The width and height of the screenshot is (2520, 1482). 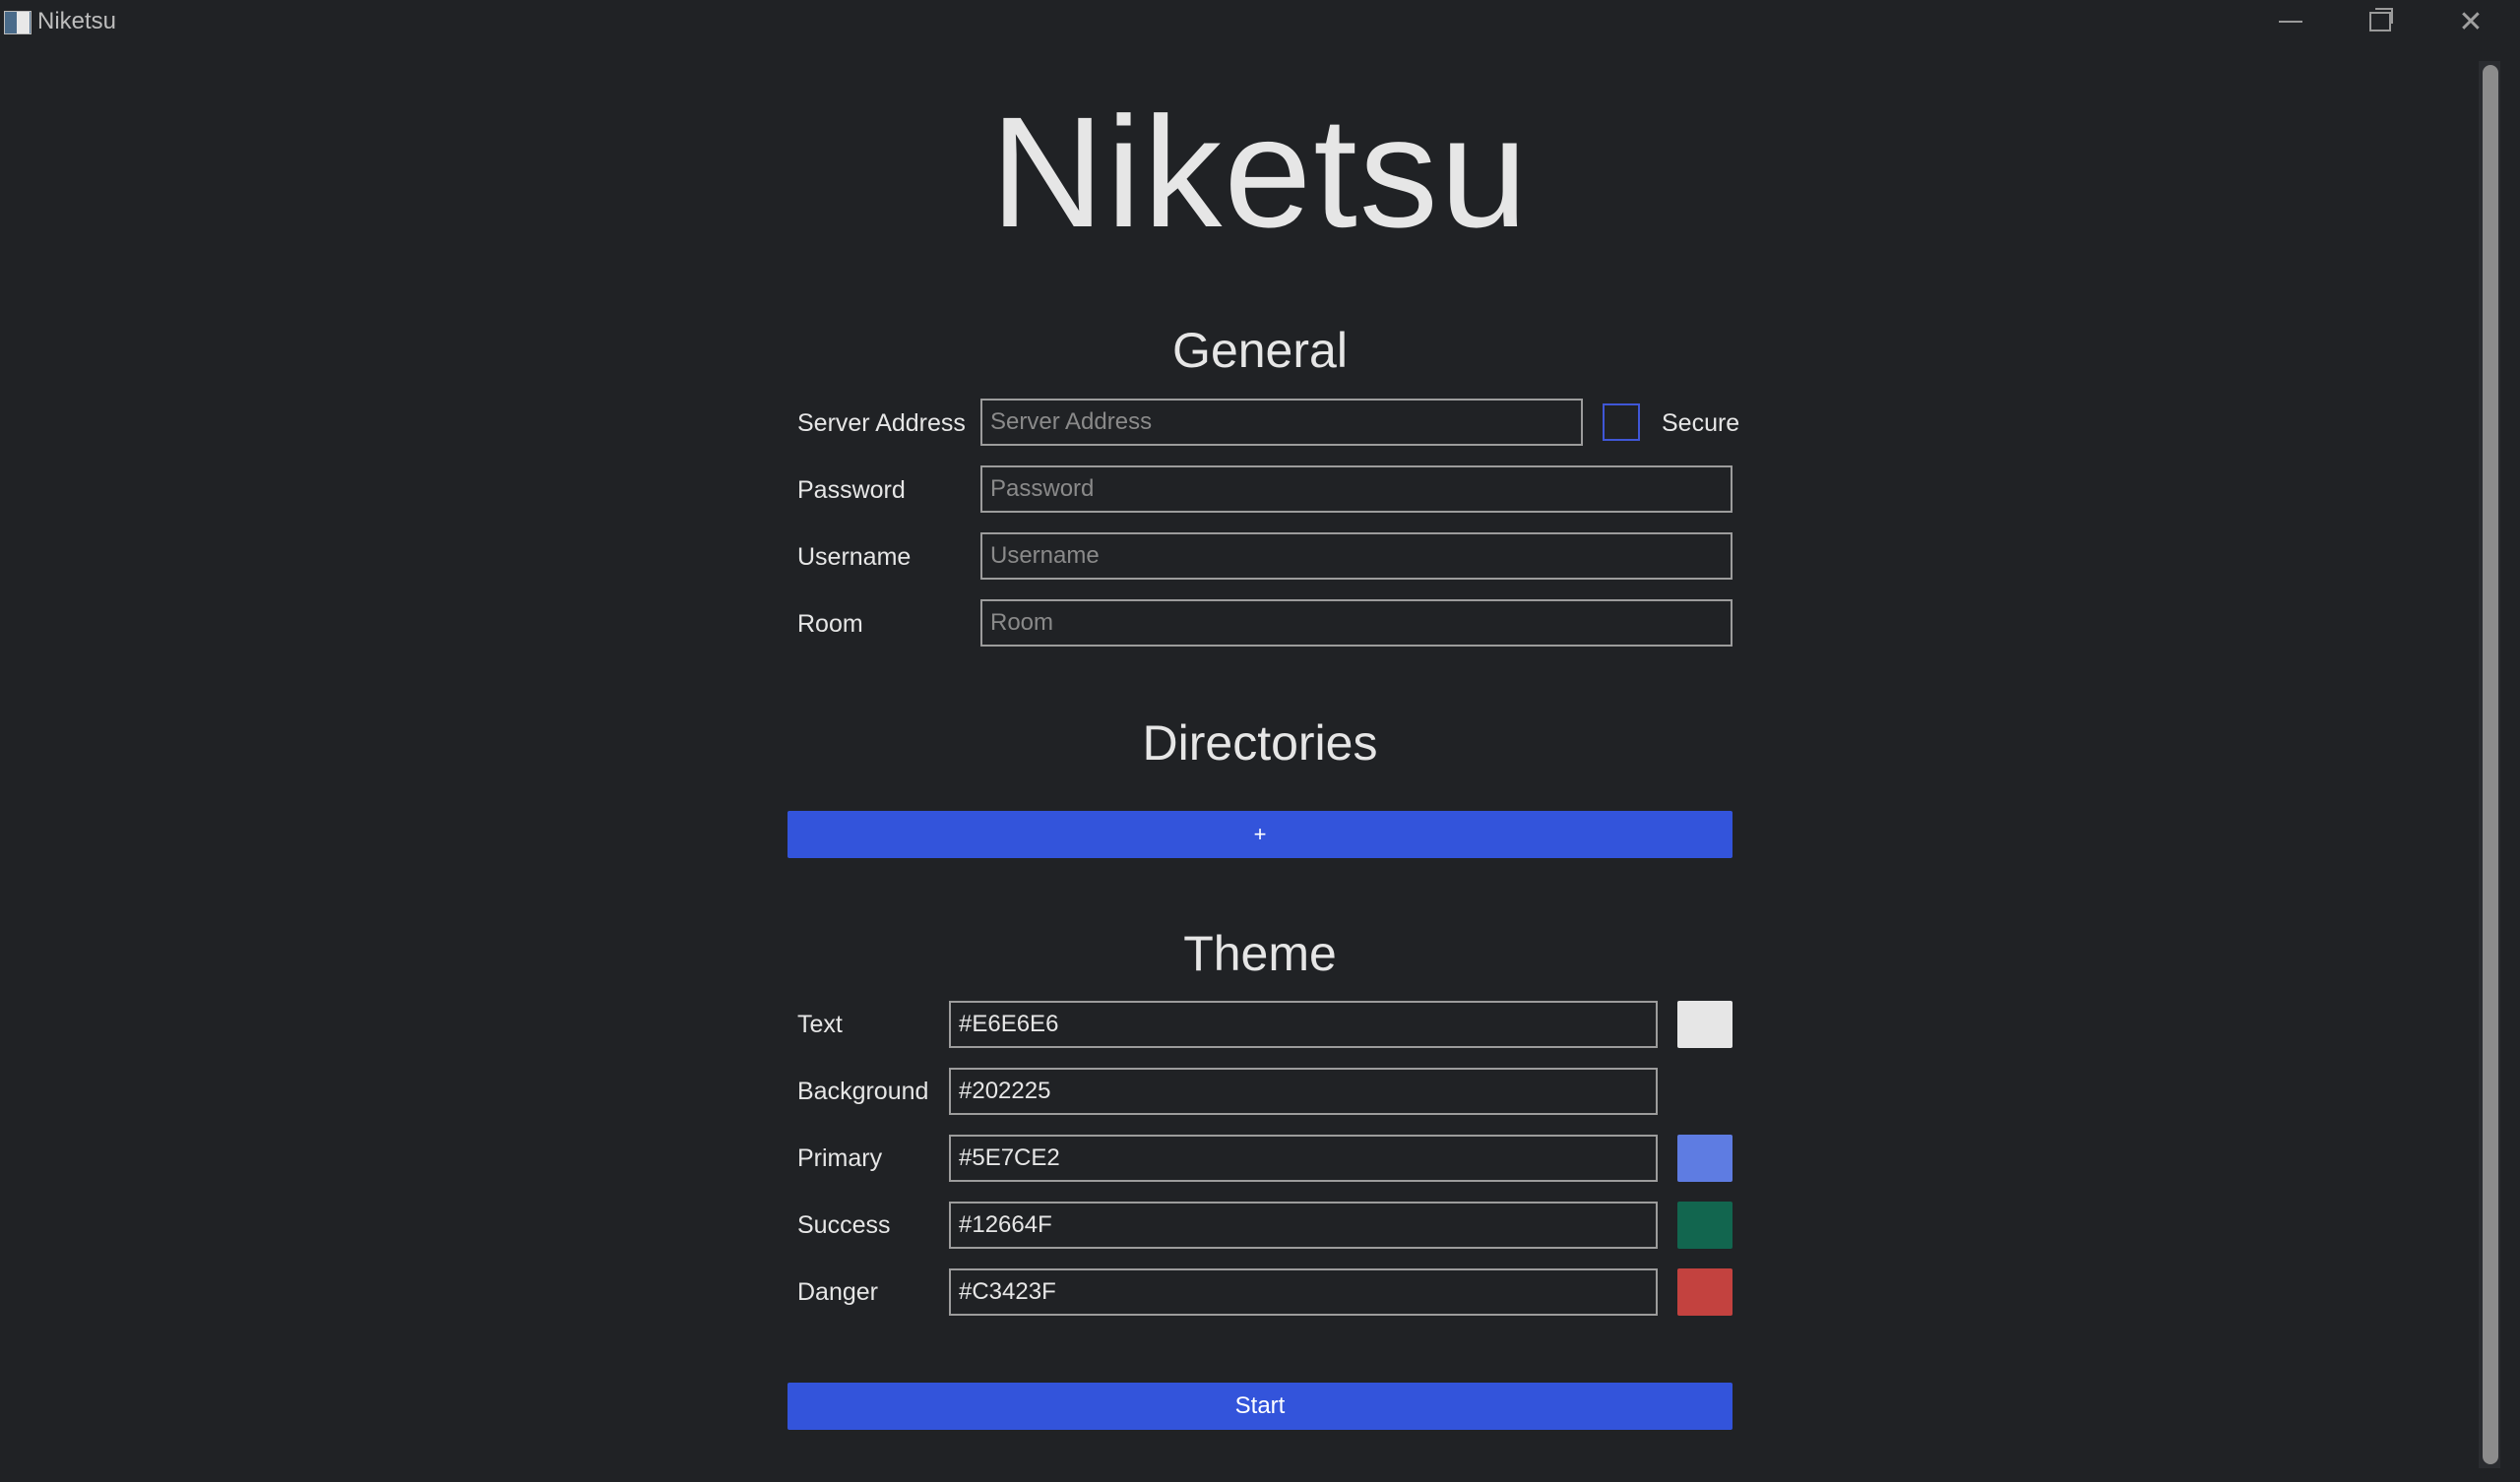 I want to click on theme-background-swatch, so click(x=1704, y=1091).